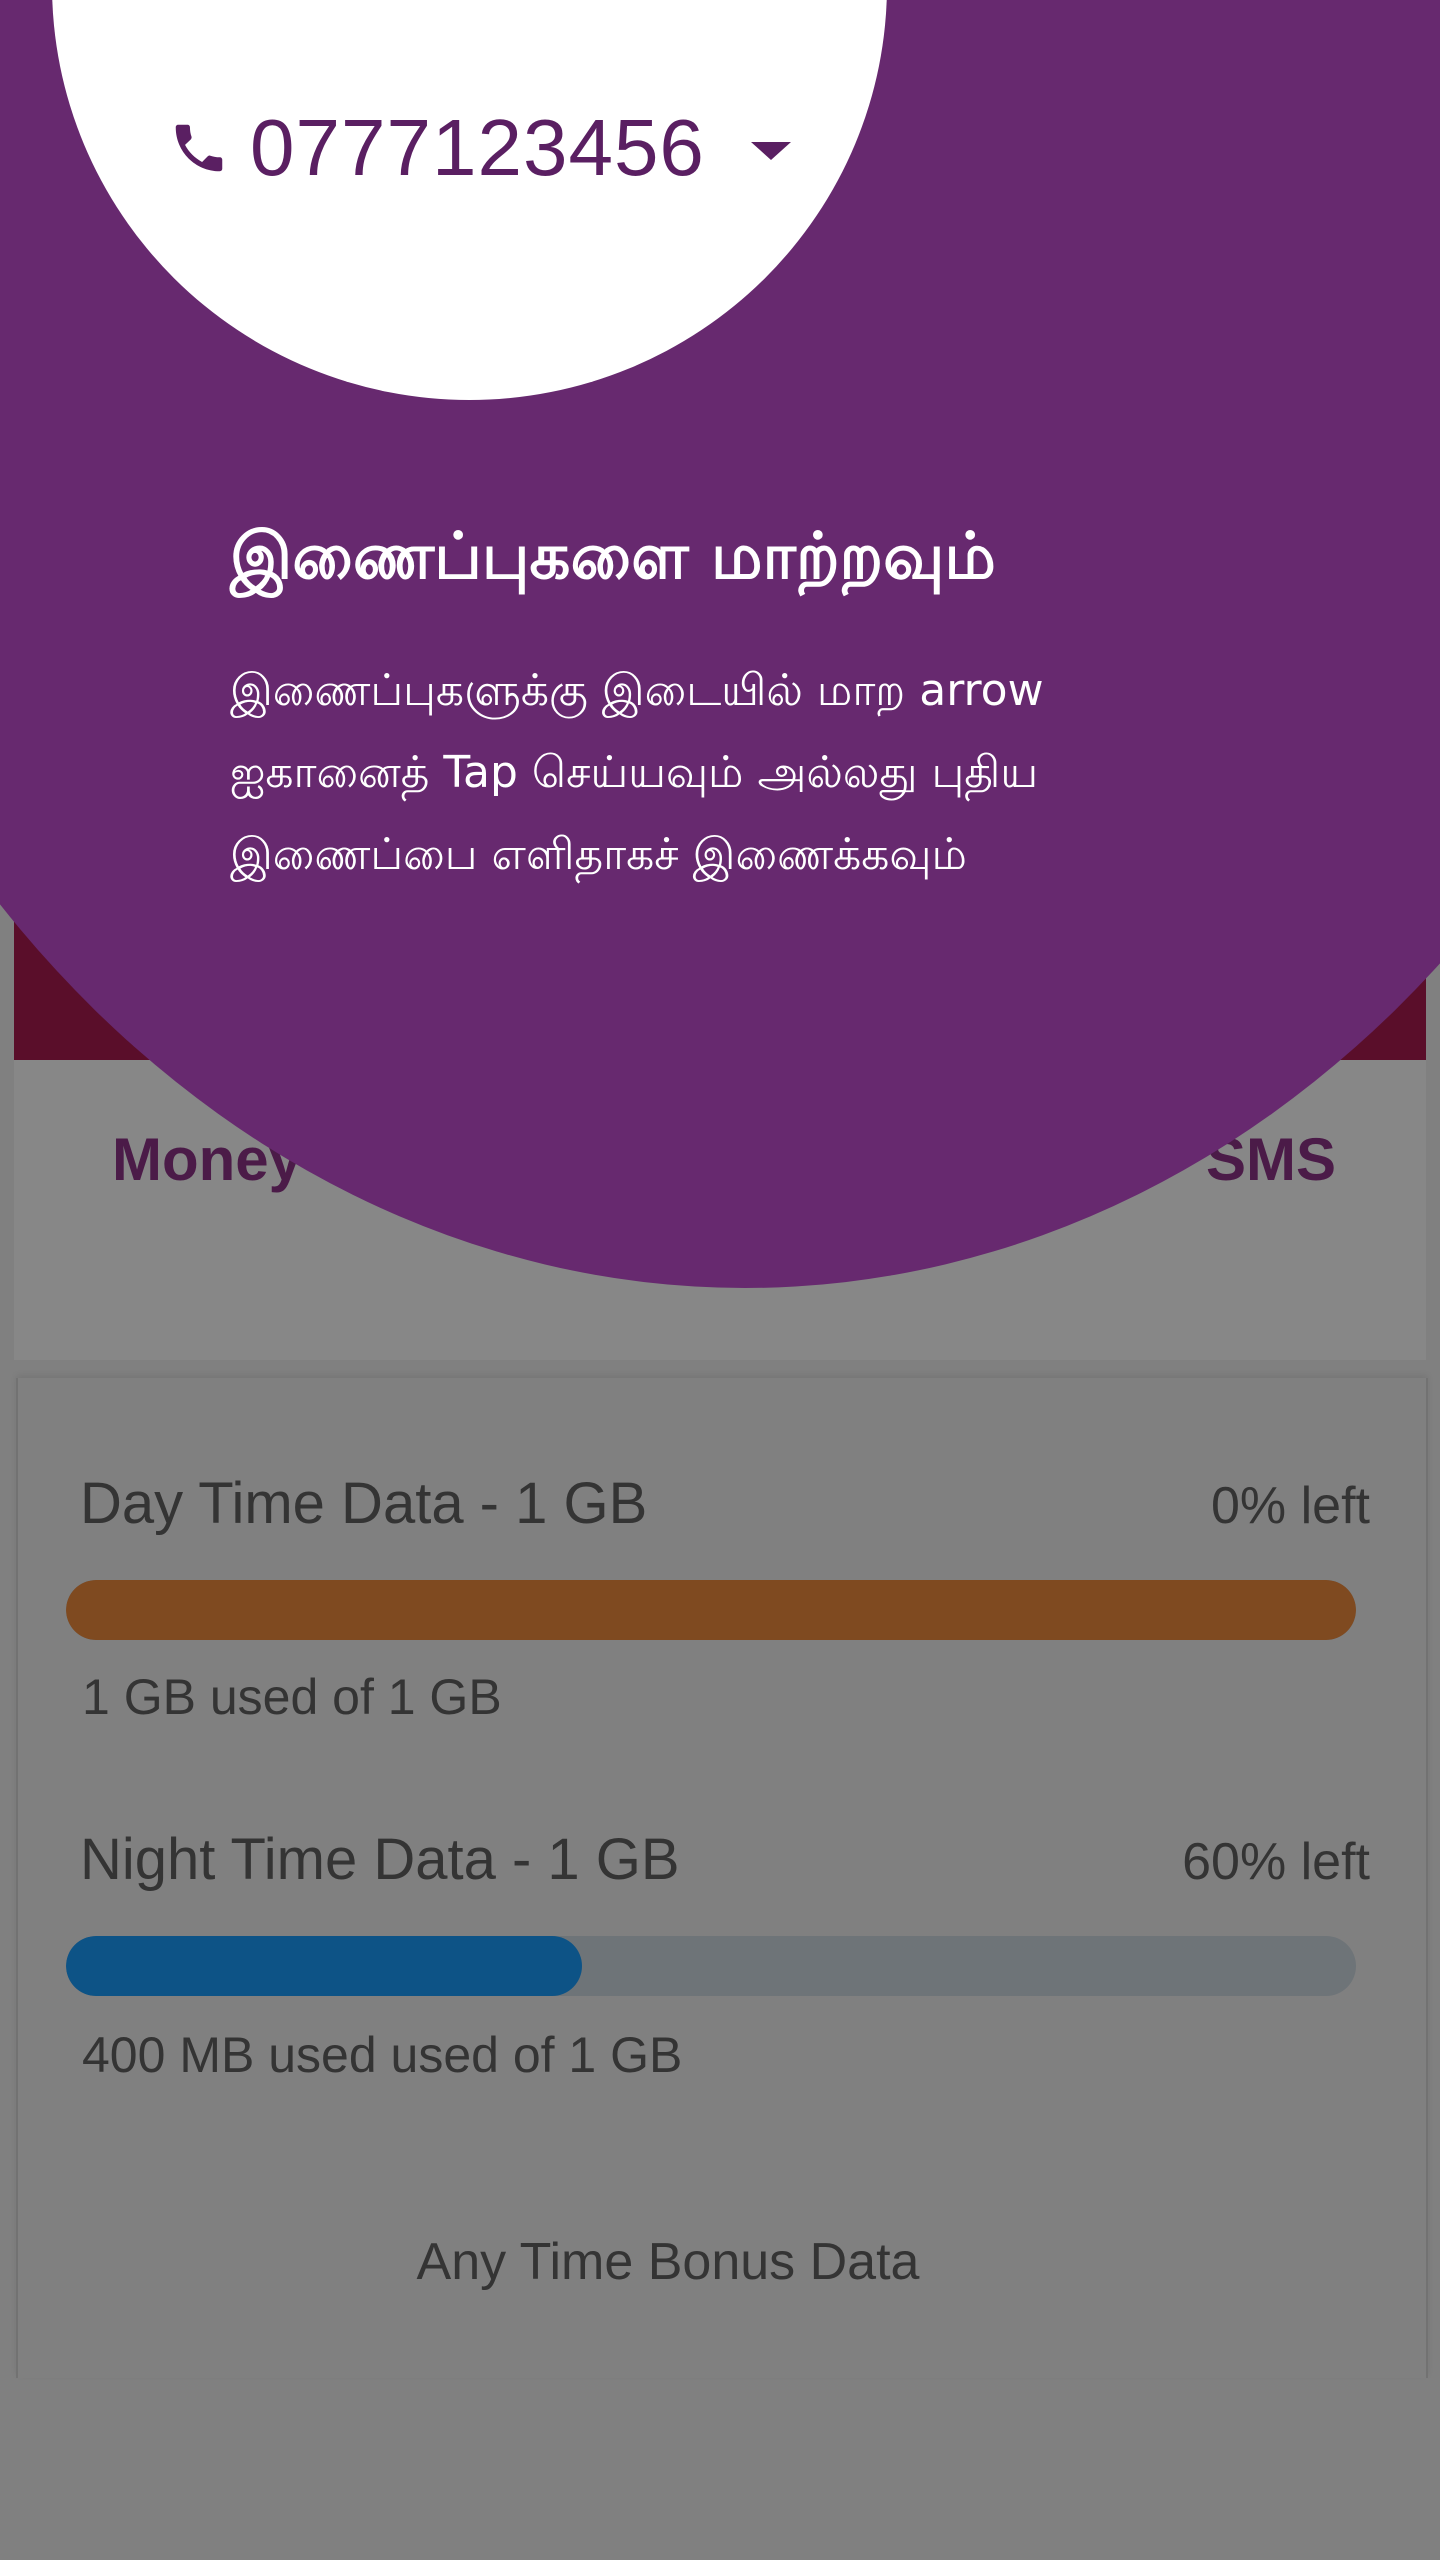 This screenshot has height=2560, width=1440. I want to click on night-data-progress-fill, so click(324, 1966).